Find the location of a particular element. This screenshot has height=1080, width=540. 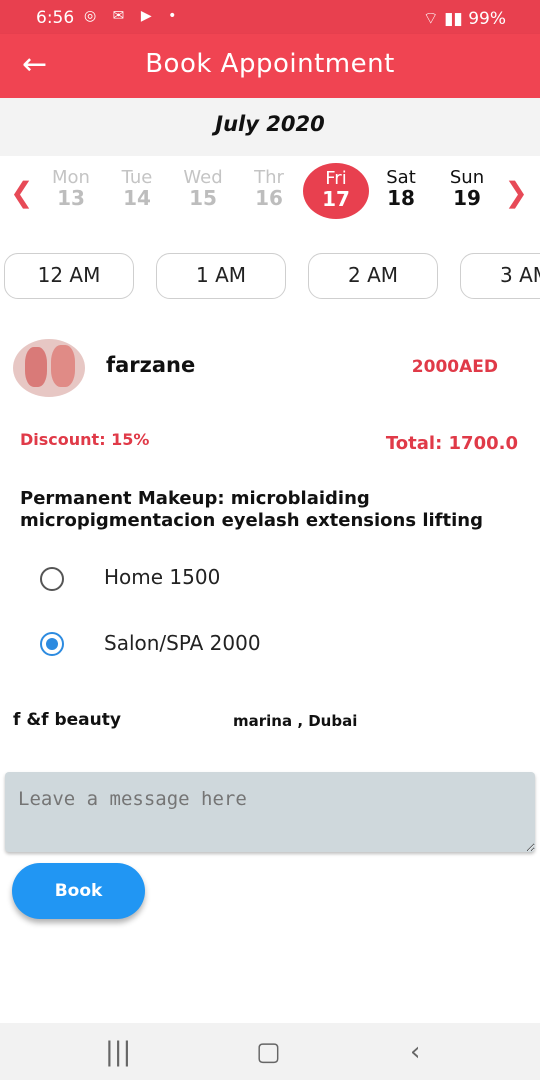

system-nav-bar: ||| ▢ ‹ is located at coordinates (270, 1051).